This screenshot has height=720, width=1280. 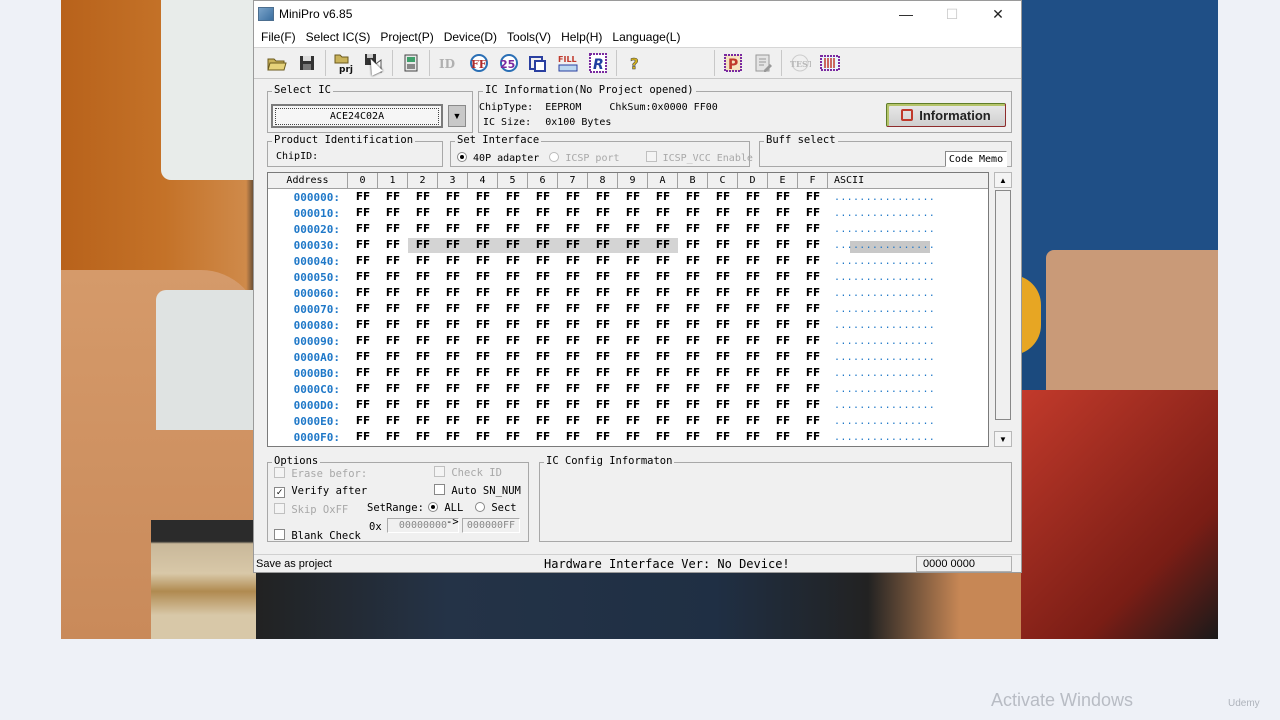 What do you see at coordinates (581, 37) in the screenshot?
I see `menu-help: Help(H)` at bounding box center [581, 37].